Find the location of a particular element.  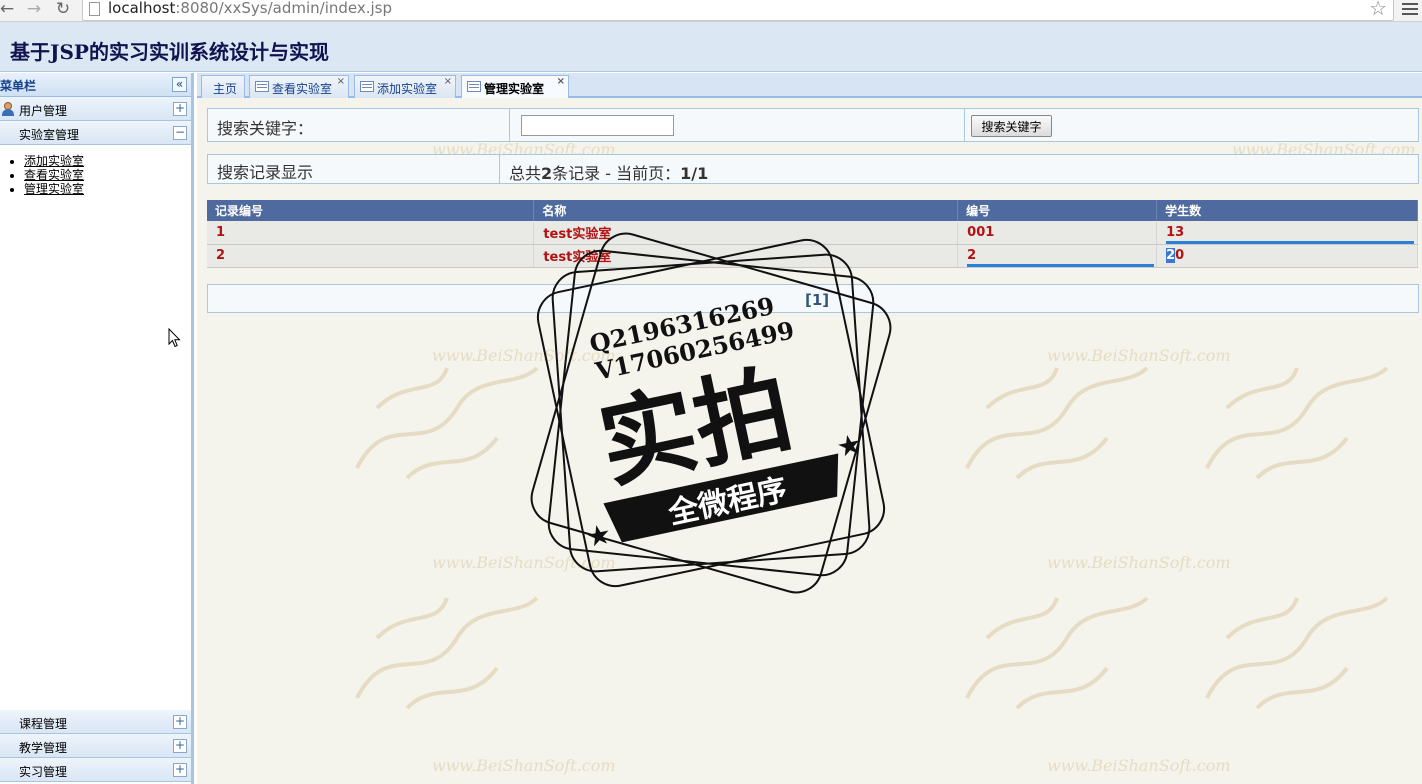

reload-icon: ↻ is located at coordinates (63, 10).